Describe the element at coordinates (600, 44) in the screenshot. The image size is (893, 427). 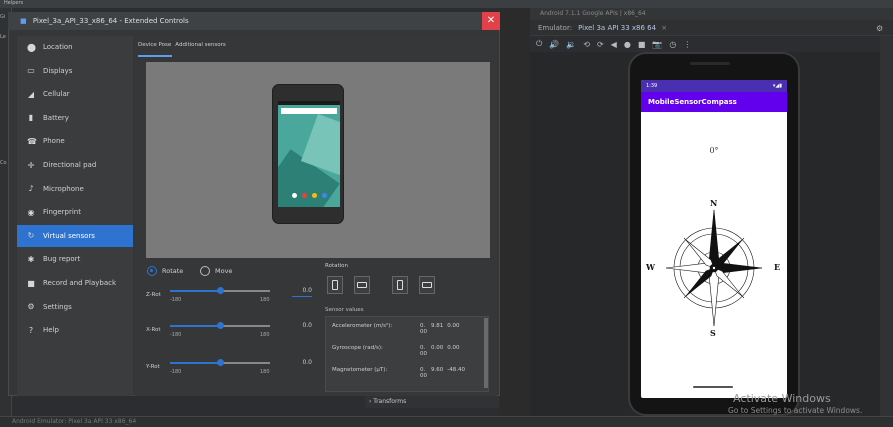
I see `rotate-right-icon: ⟳` at that location.